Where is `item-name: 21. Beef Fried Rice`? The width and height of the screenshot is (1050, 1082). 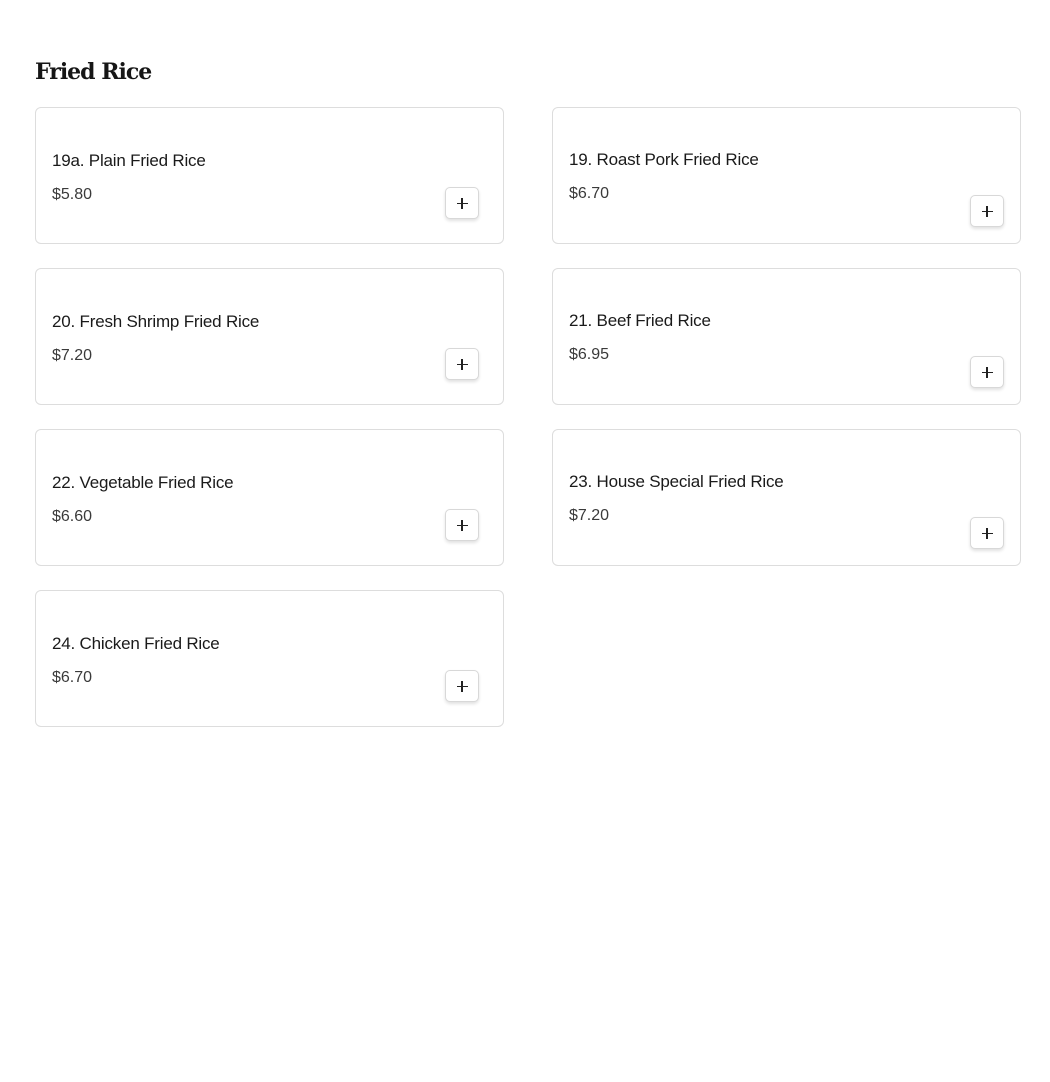 item-name: 21. Beef Fried Rice is located at coordinates (640, 320).